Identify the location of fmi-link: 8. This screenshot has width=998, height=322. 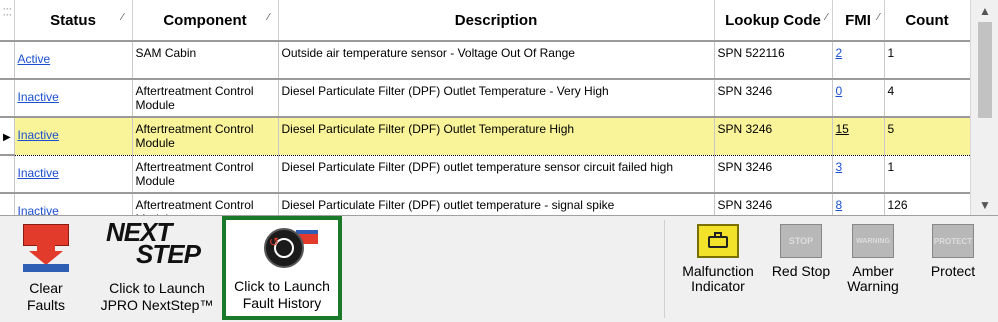
(839, 205).